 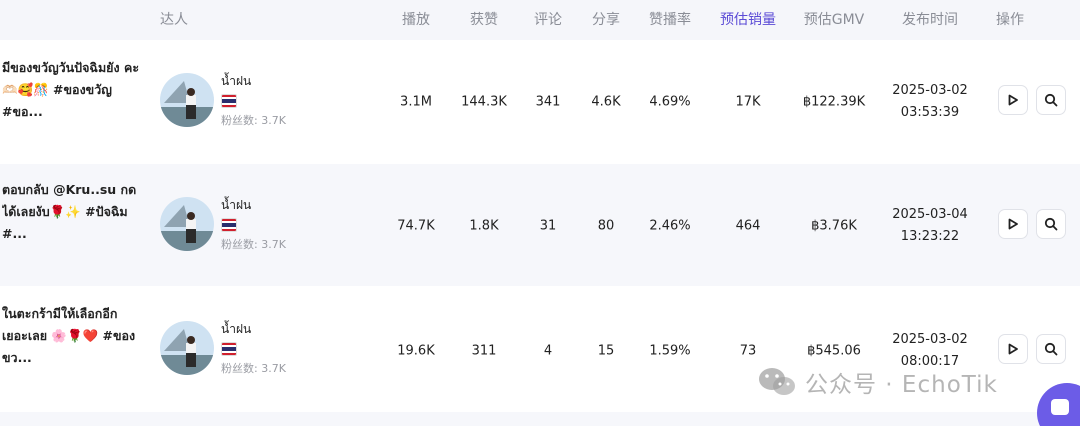 I want to click on column-header-likes: 获赞, so click(x=484, y=20).